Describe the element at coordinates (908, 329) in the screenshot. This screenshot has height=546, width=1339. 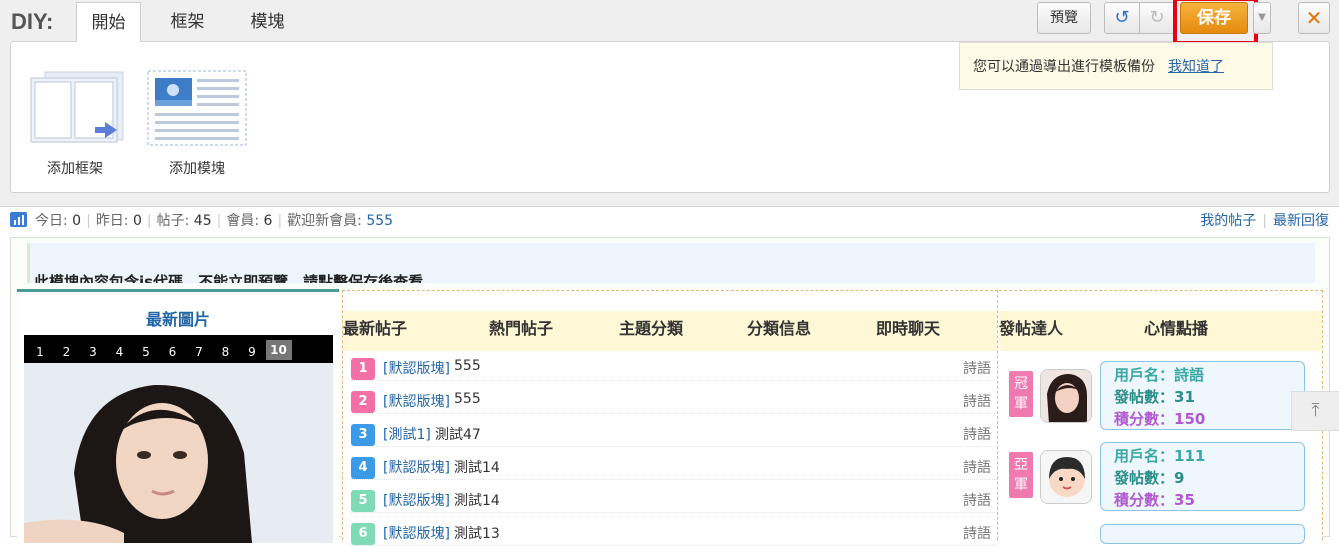
I see `tab-live-chat: 即時聊天` at that location.